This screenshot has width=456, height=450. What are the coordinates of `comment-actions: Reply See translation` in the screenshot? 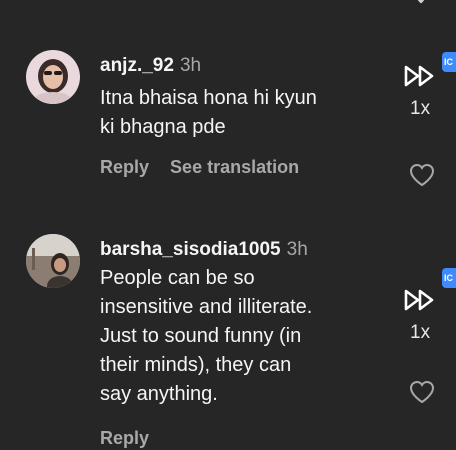 It's located at (207, 167).